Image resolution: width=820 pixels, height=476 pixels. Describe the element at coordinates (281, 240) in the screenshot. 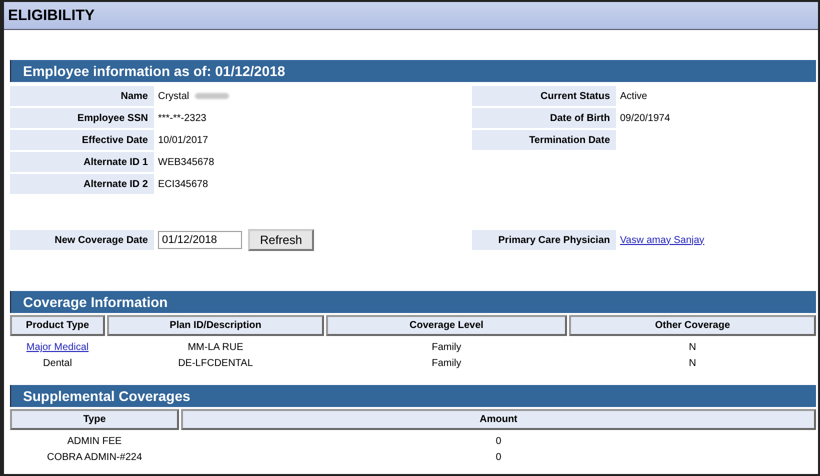

I see `refresh-button: Refresh` at that location.